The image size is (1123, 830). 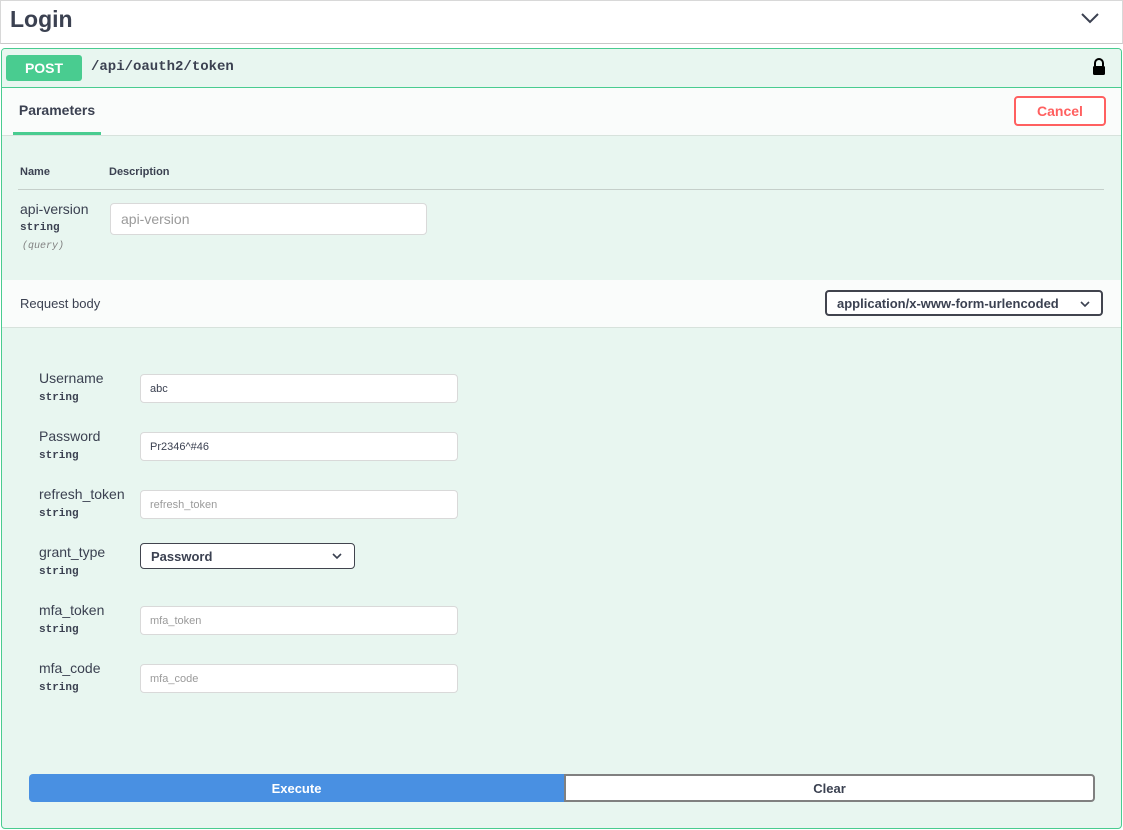 I want to click on column-header-description: Description, so click(x=139, y=172).